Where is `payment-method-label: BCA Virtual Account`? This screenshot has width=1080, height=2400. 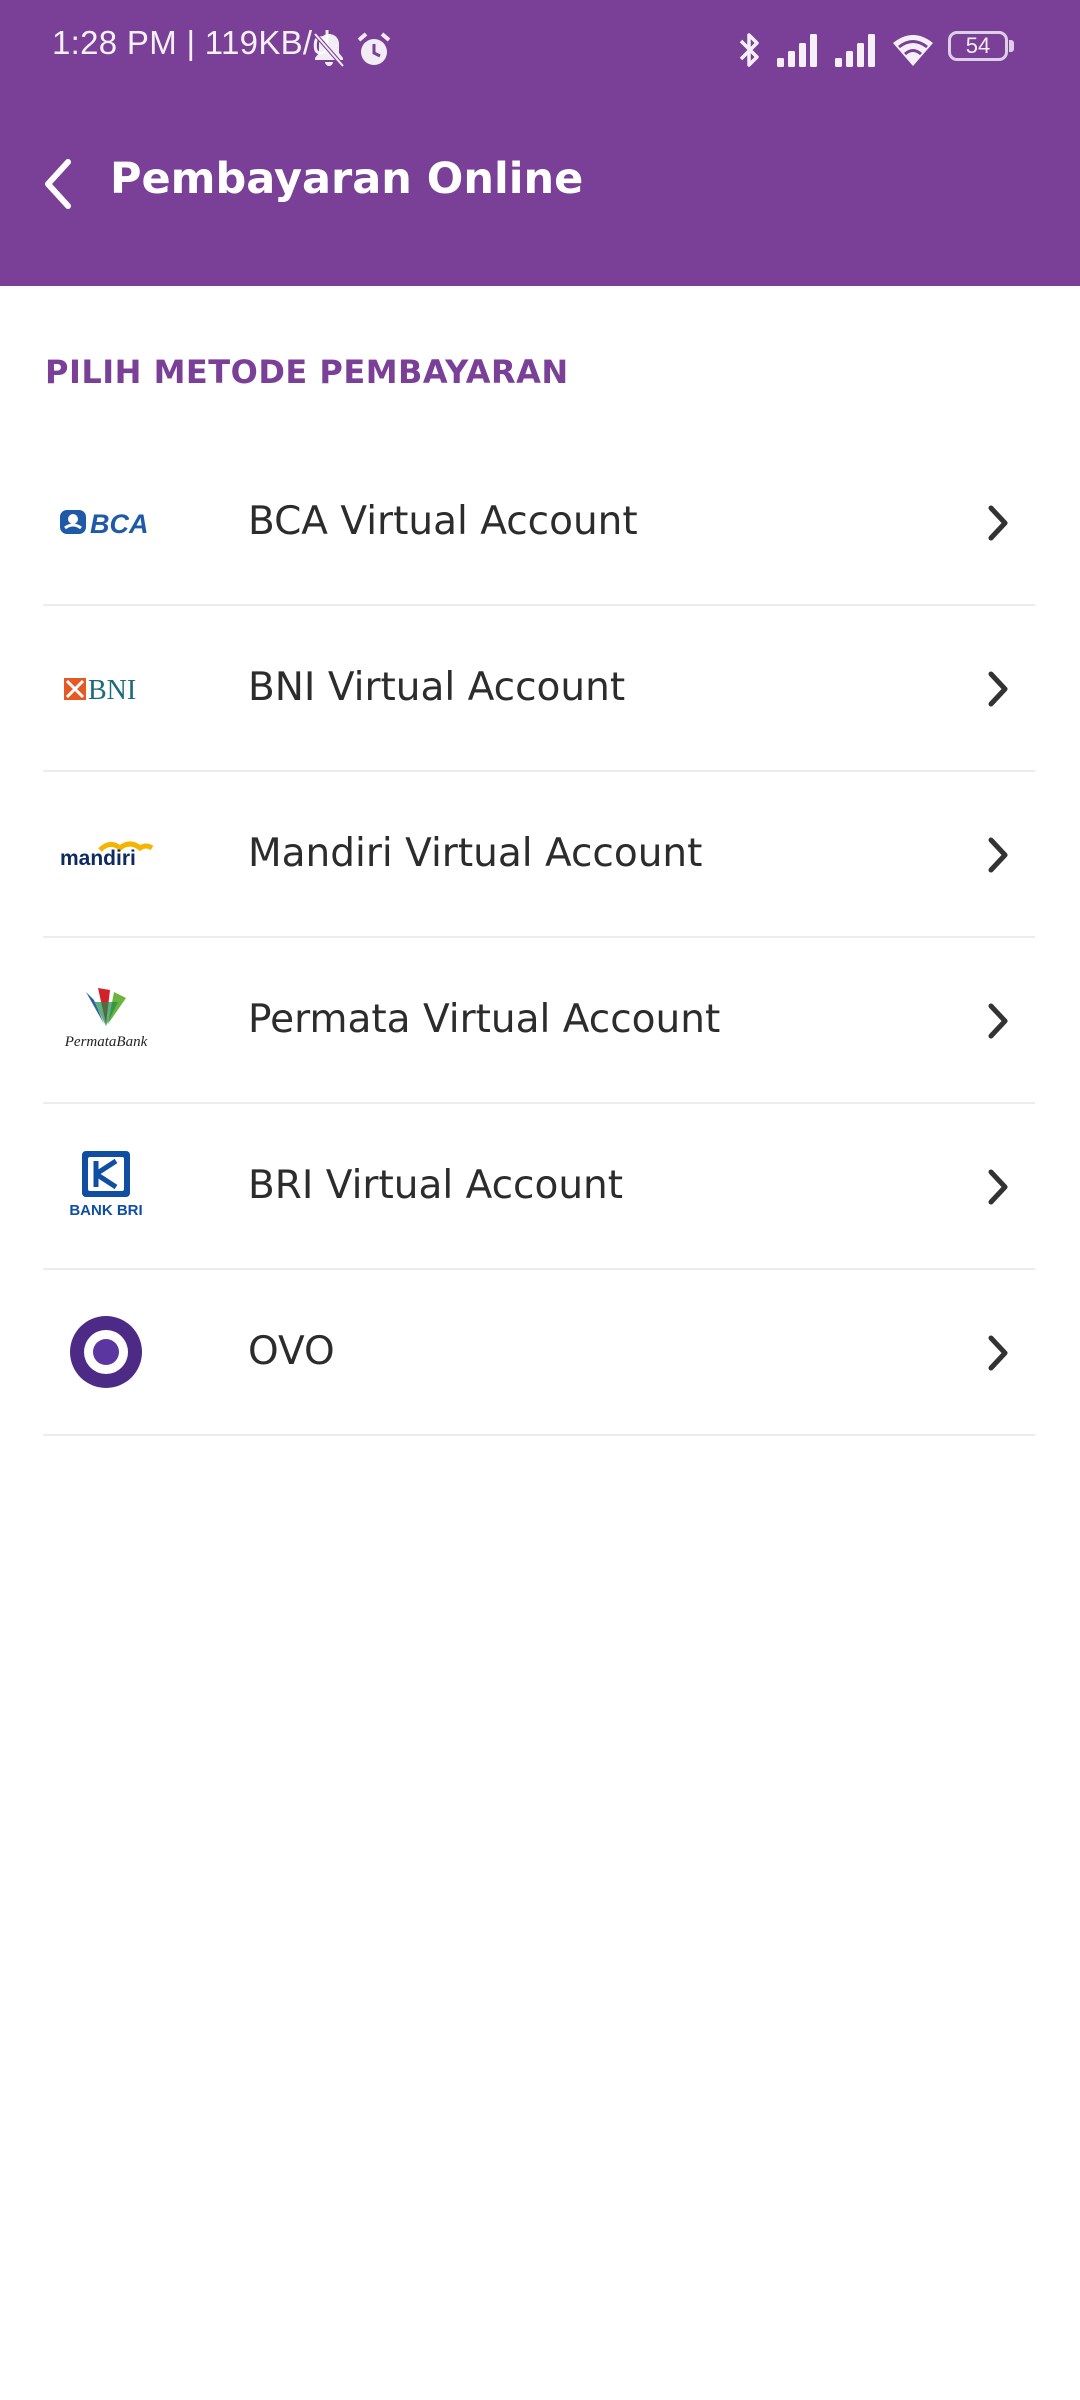
payment-method-label: BCA Virtual Account is located at coordinates (443, 521).